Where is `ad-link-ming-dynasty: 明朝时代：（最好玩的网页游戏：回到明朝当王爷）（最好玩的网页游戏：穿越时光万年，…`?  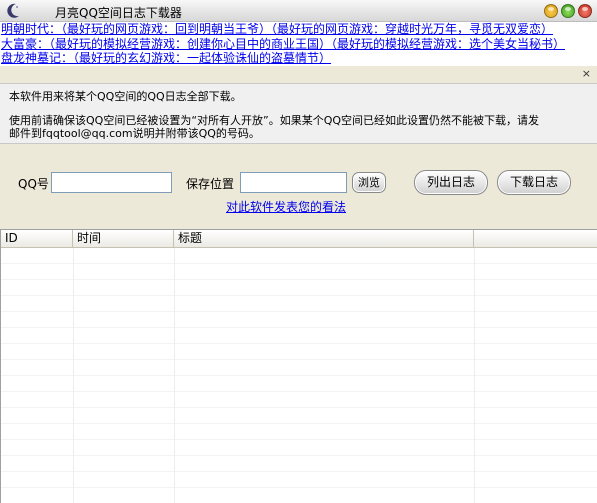
ad-link-ming-dynasty: 明朝时代：（最好玩的网页游戏：回到明朝当王爷）（最好玩的网页游戏：穿越时光万年，… is located at coordinates (277, 29).